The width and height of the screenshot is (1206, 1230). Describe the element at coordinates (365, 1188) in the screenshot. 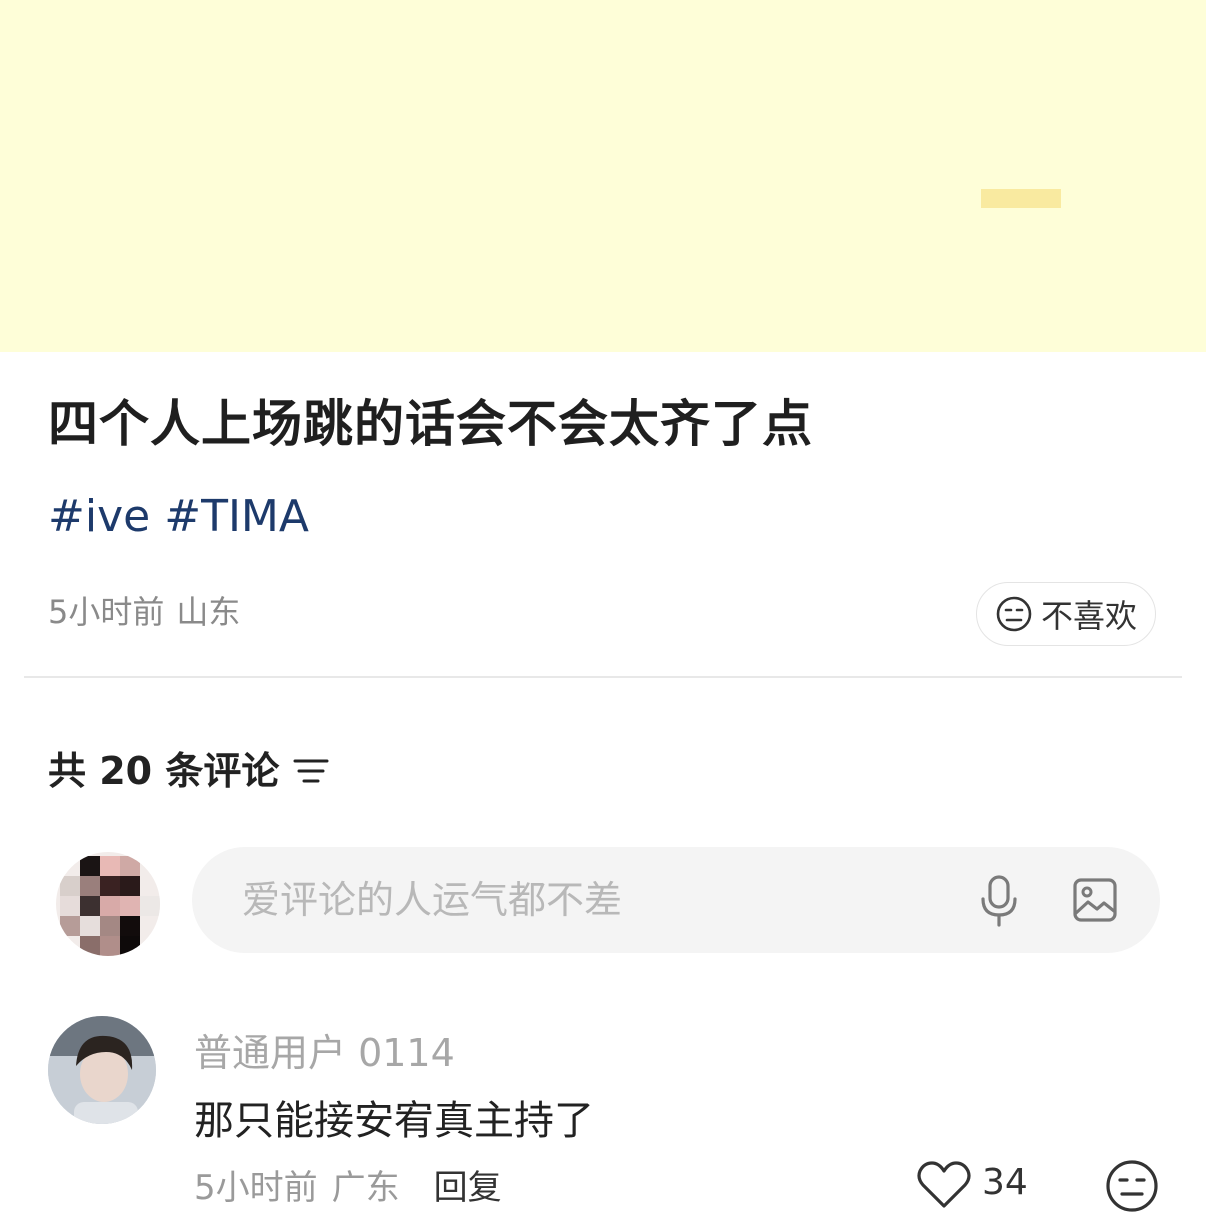

I see `comment-location: 广东` at that location.